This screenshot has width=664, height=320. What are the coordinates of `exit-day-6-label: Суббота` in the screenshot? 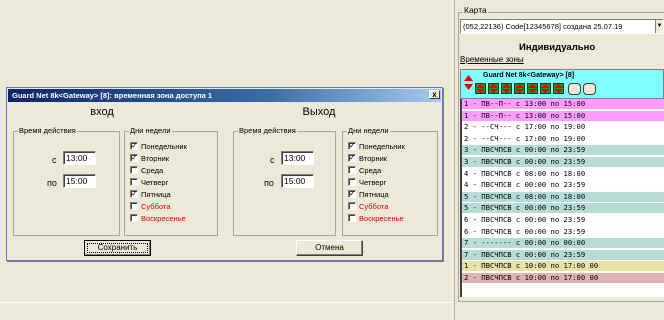 It's located at (374, 206).